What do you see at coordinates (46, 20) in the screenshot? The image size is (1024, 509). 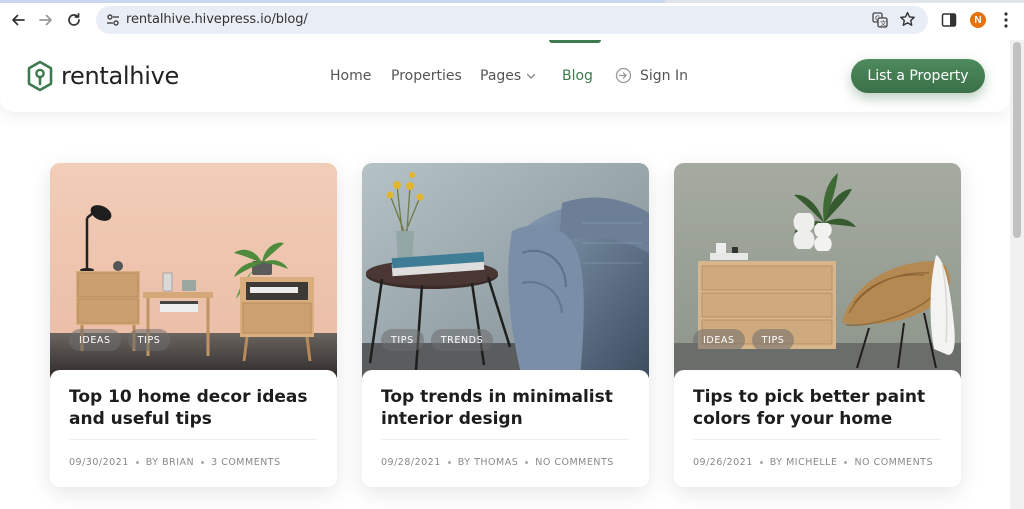 I see `forward-arrow-icon` at bounding box center [46, 20].